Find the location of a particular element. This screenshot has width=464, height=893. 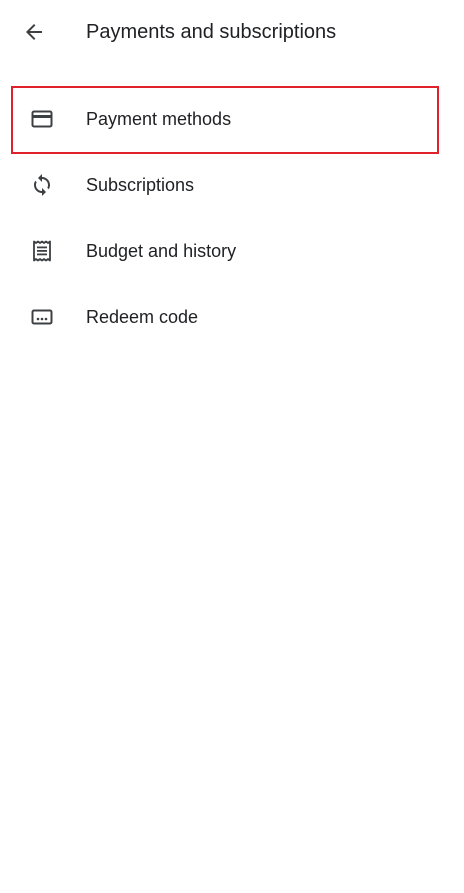

menu-item-label: Redeem code is located at coordinates (142, 317).